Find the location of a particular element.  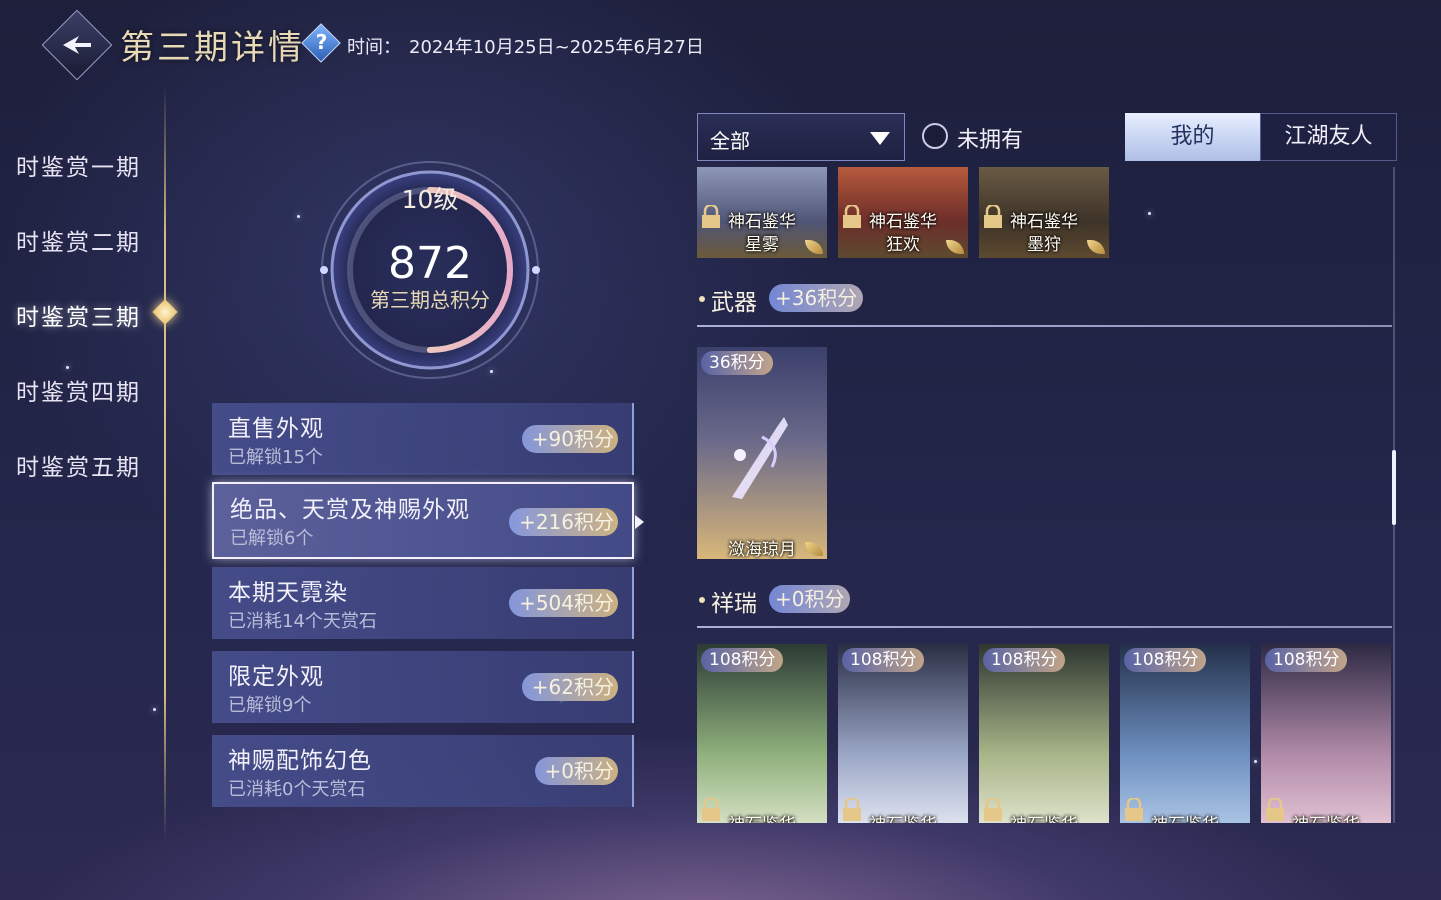

item-card: 神石鉴华 墨狩 is located at coordinates (1044, 212).